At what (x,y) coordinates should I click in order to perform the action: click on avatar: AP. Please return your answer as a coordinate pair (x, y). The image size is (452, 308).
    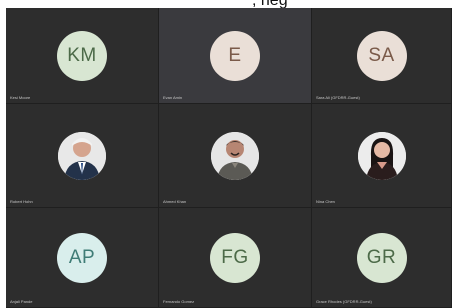
    Looking at the image, I should click on (82, 257).